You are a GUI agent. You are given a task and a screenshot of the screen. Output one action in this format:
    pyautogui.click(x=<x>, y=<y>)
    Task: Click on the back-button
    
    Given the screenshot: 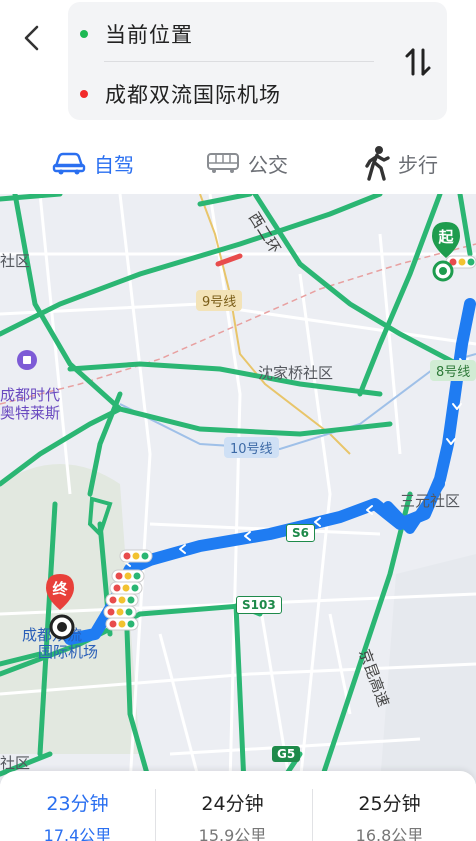 What is the action you would take?
    pyautogui.click(x=32, y=38)
    